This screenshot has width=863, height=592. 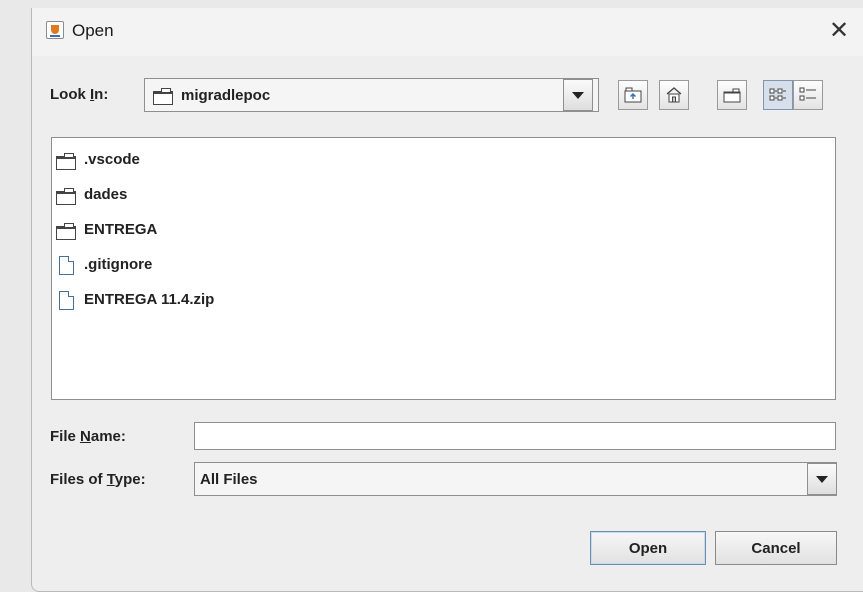 I want to click on list-item: ENTREGA 11.4.zip, so click(x=202, y=300).